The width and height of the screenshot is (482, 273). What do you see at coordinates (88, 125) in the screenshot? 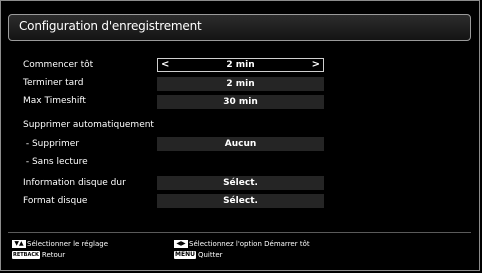
I see `label-supprimer-auto: Supprimer automatiquement` at bounding box center [88, 125].